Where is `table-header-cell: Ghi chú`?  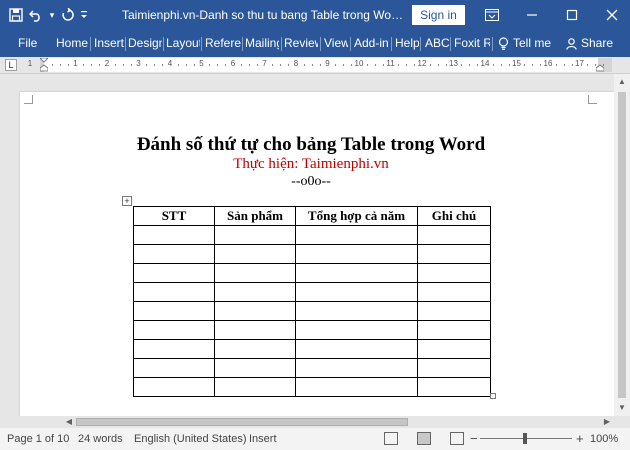
table-header-cell: Ghi chú is located at coordinates (454, 216).